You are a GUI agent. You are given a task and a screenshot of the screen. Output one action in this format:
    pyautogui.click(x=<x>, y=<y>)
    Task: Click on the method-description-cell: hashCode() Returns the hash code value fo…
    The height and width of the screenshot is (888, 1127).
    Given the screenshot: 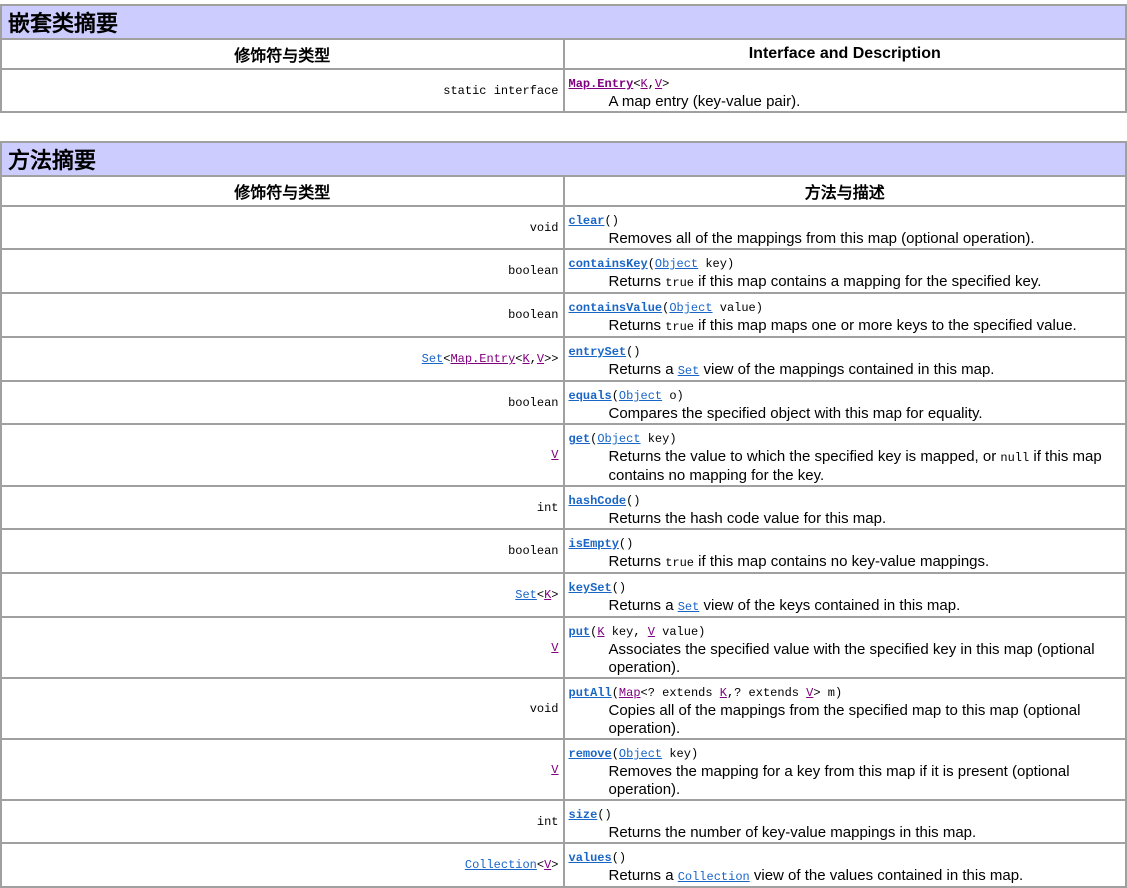 What is the action you would take?
    pyautogui.click(x=844, y=507)
    